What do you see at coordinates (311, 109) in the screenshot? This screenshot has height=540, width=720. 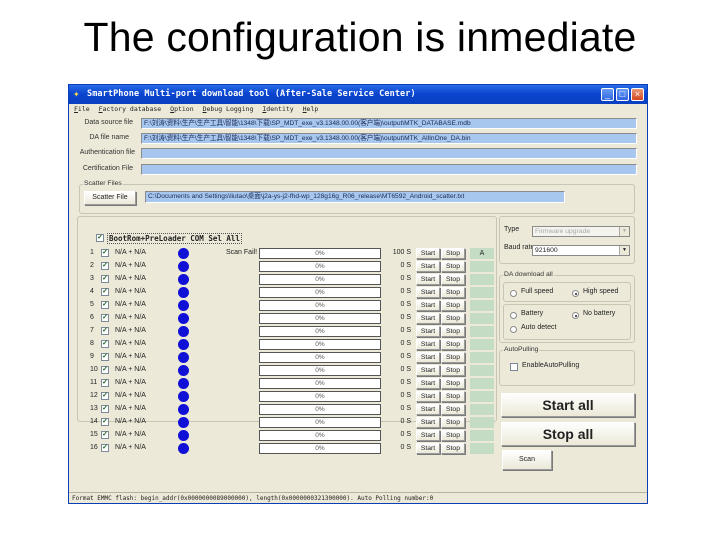 I see `menu-help: Help` at bounding box center [311, 109].